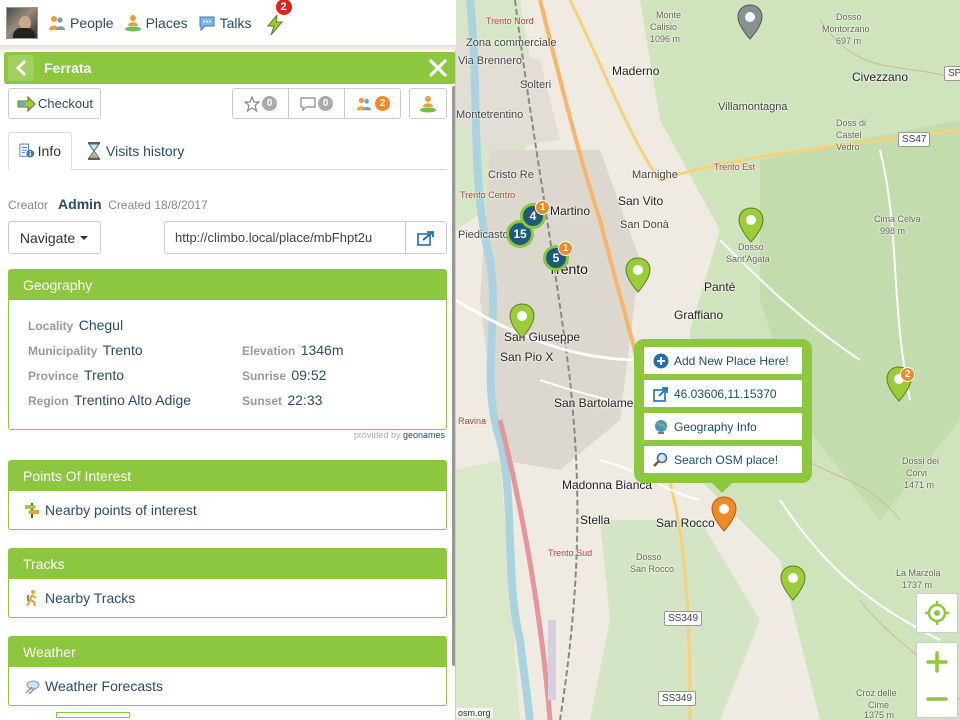  Describe the element at coordinates (723, 426) in the screenshot. I see `geography-info-button: Geography Info` at that location.